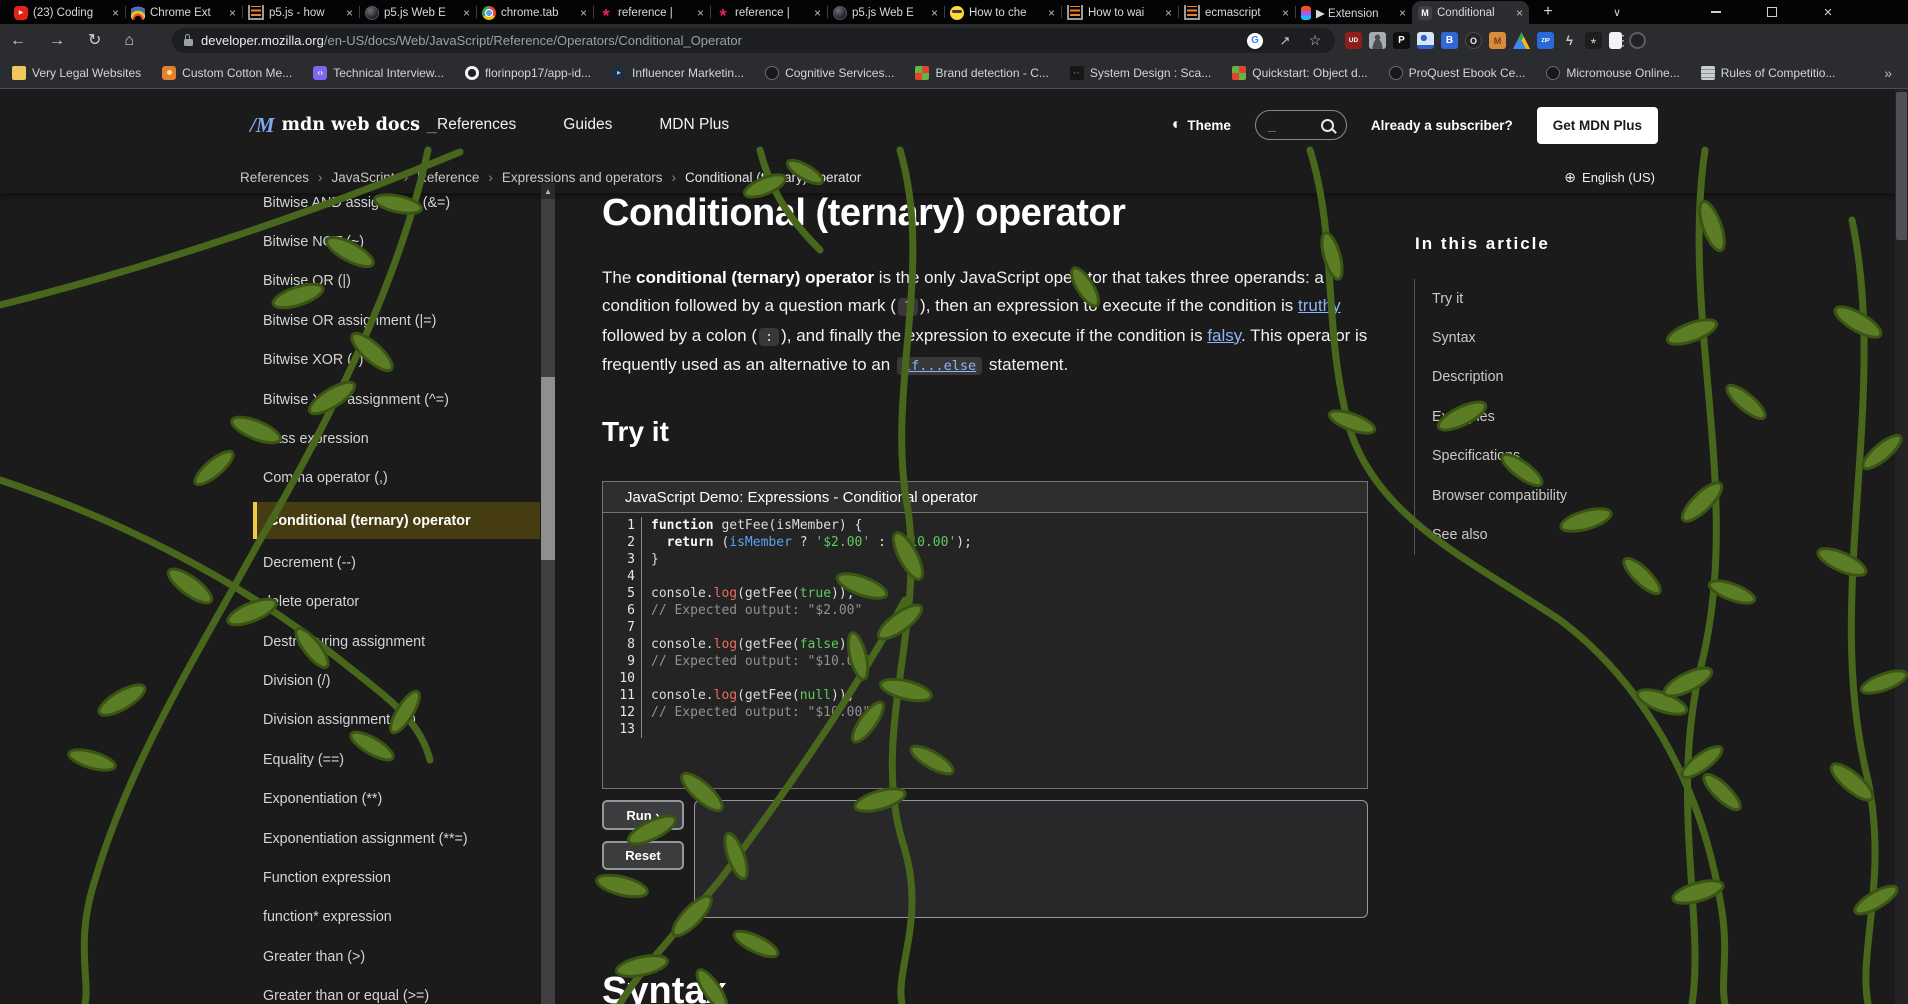  What do you see at coordinates (390, 602) in the screenshot?
I see `sidebar-item: delete operator` at bounding box center [390, 602].